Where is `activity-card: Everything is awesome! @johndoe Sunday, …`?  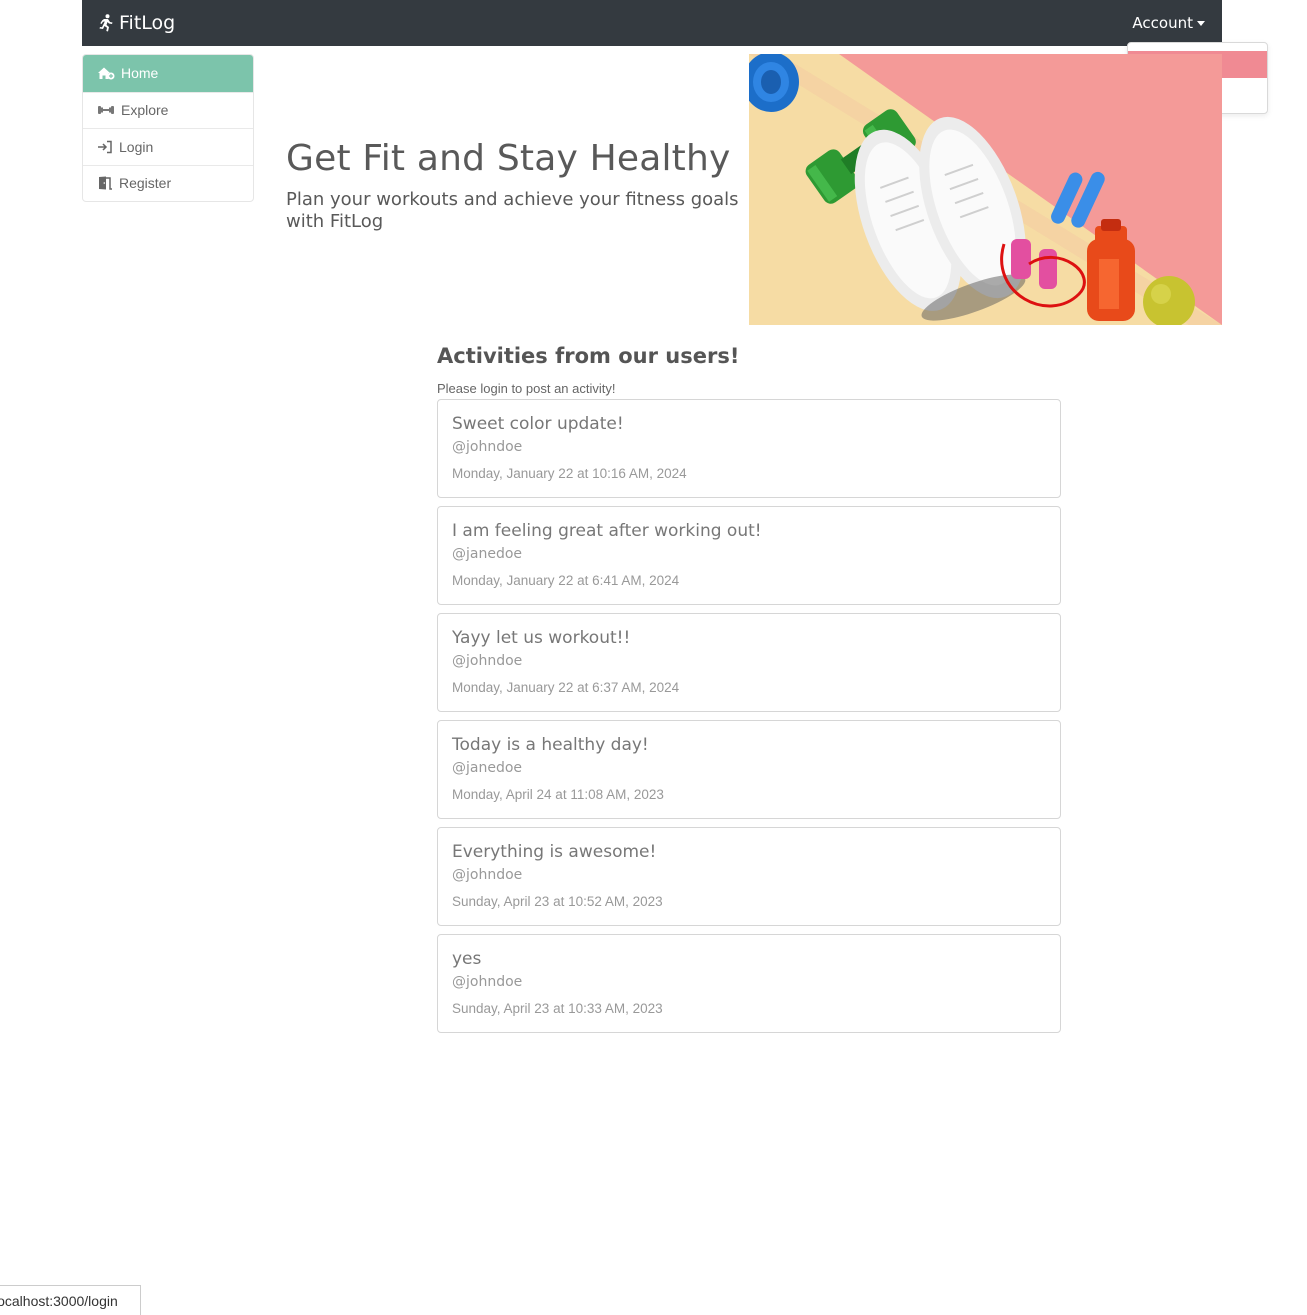 activity-card: Everything is awesome! @johndoe Sunday, … is located at coordinates (749, 876).